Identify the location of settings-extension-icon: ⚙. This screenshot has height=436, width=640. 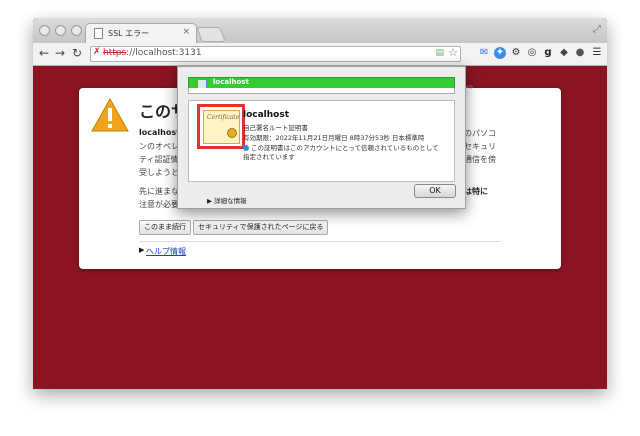
(516, 53).